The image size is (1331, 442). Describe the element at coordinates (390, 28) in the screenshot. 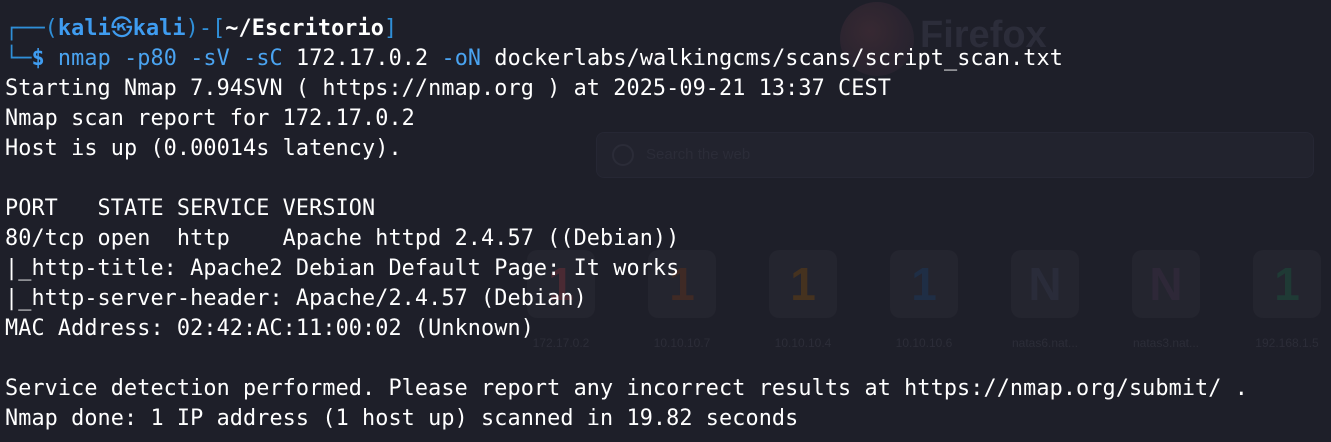

I see `prompt-frame-close: ]` at that location.